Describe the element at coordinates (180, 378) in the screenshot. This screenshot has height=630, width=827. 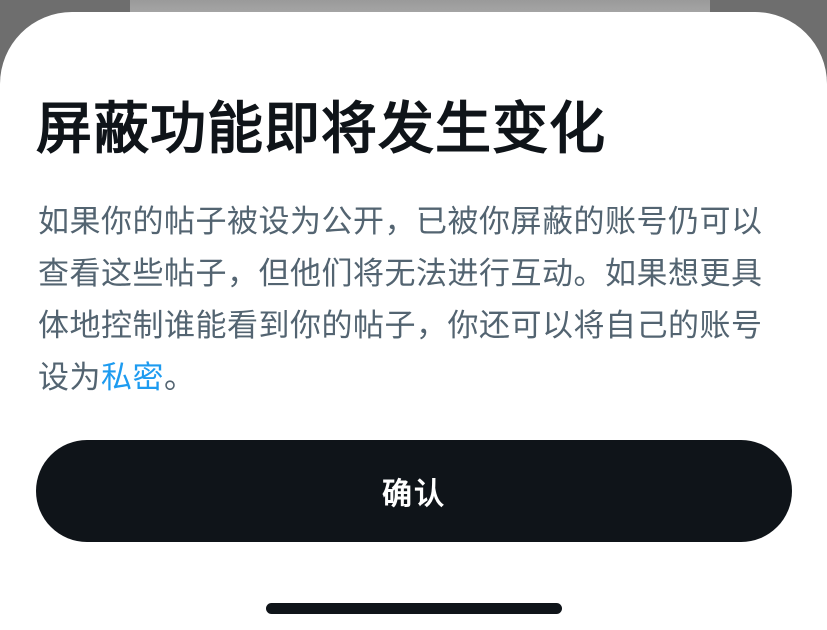
I see `dialog-body-end: 。` at that location.